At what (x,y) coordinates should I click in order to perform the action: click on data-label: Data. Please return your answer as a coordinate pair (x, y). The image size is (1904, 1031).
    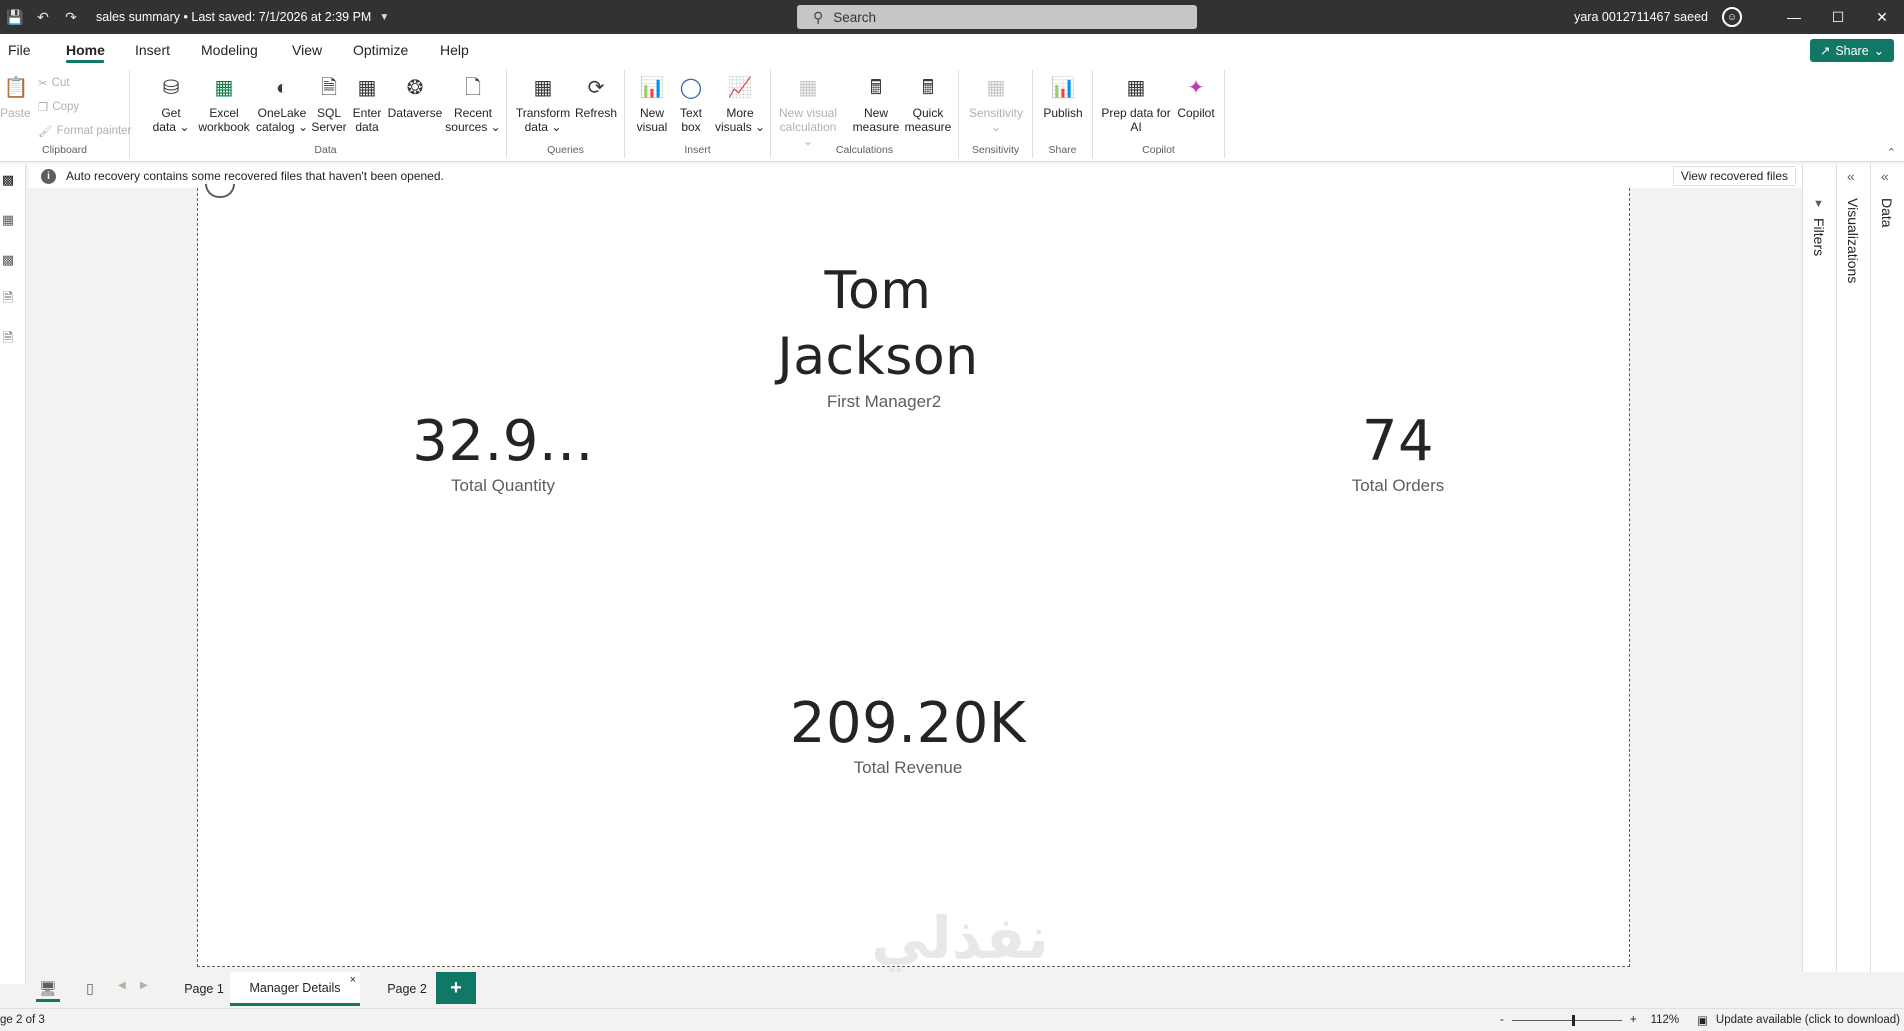
    Looking at the image, I should click on (1887, 213).